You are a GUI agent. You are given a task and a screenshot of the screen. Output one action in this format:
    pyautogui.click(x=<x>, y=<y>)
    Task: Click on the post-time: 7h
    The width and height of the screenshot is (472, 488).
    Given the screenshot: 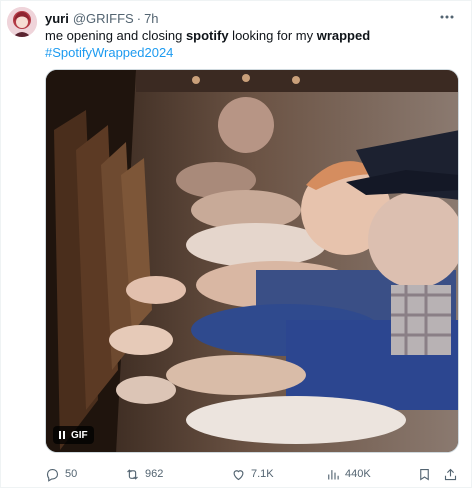 What is the action you would take?
    pyautogui.click(x=151, y=18)
    